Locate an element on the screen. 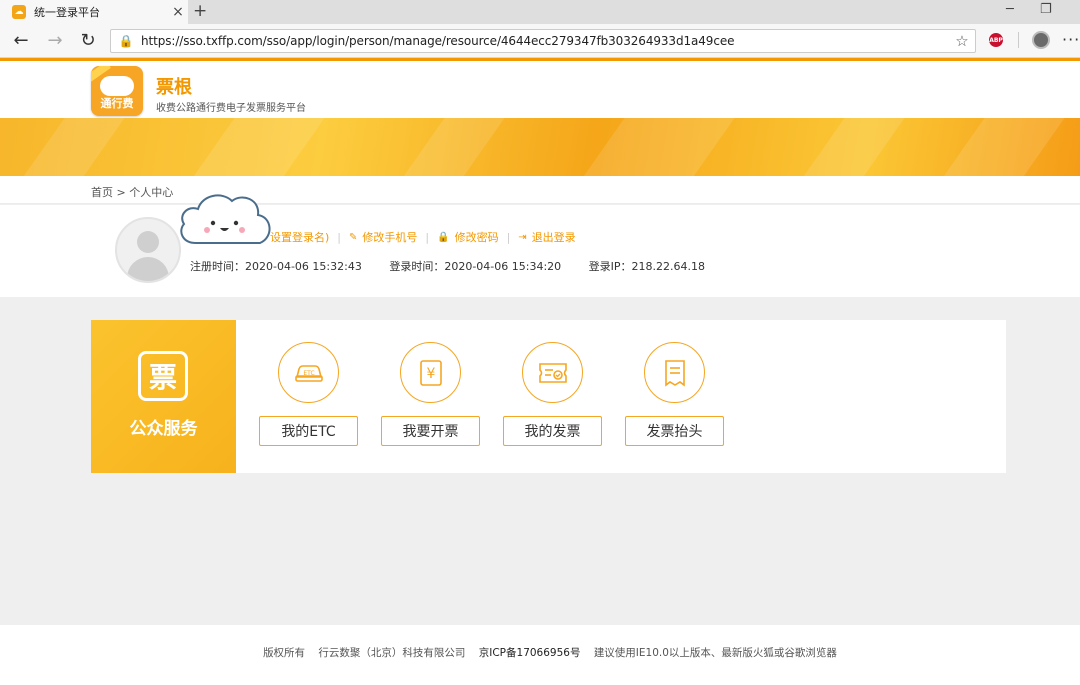 The height and width of the screenshot is (685, 1080). change-phone-link: 修改手机号 is located at coordinates (389, 237).